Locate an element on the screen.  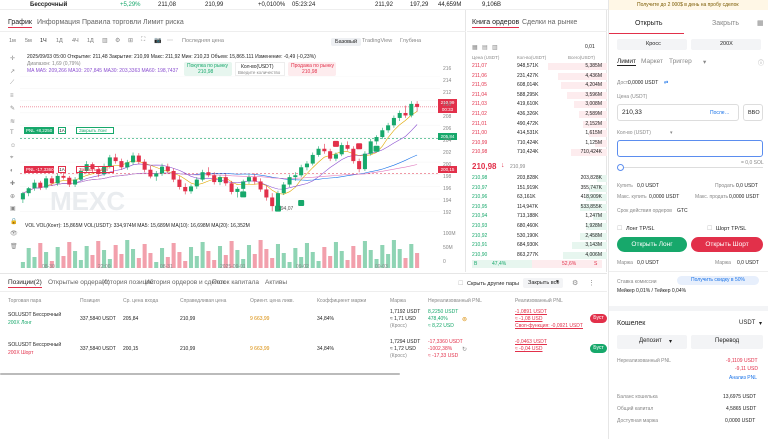
depth-label: Последняя цена is located at coordinates (203, 41).